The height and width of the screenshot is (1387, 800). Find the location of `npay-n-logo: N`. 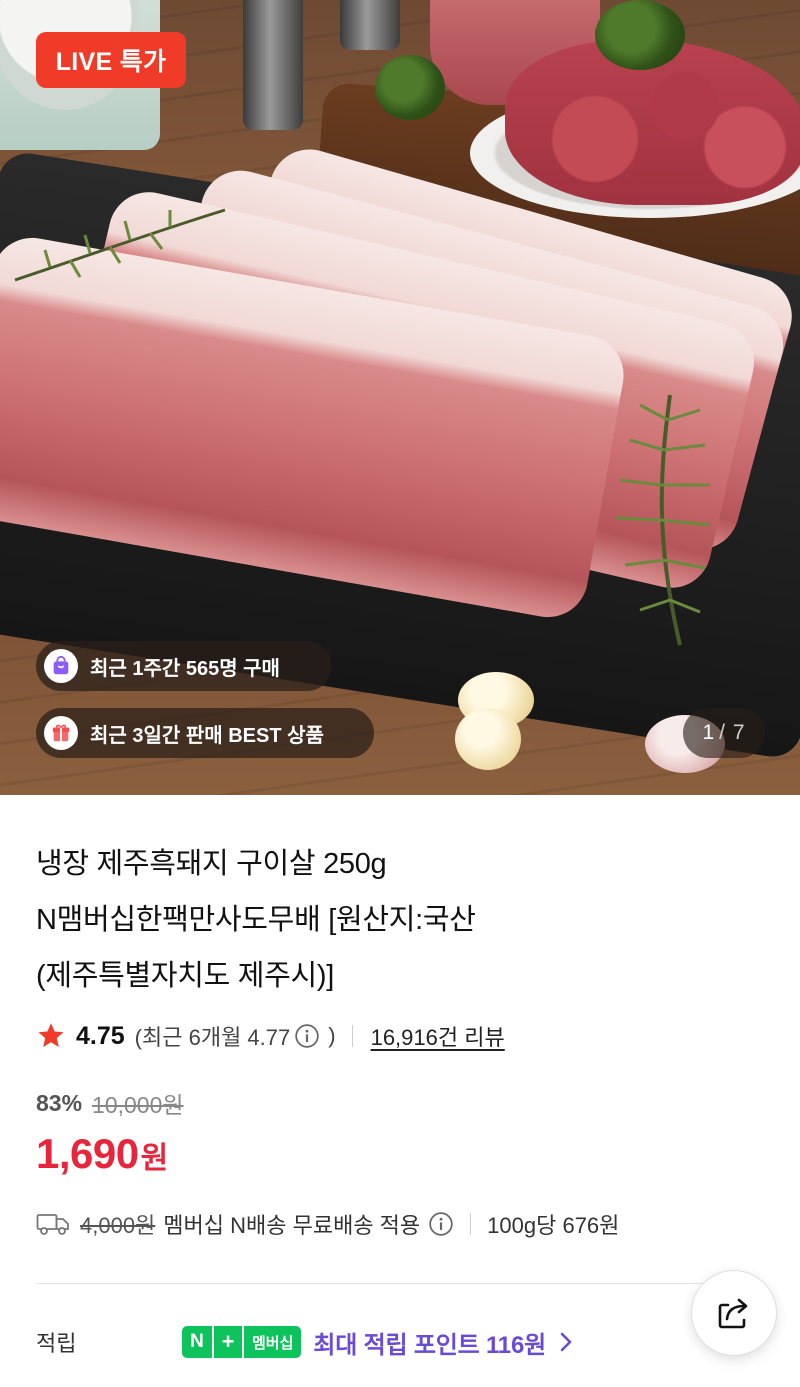

npay-n-logo: N is located at coordinates (197, 1342).